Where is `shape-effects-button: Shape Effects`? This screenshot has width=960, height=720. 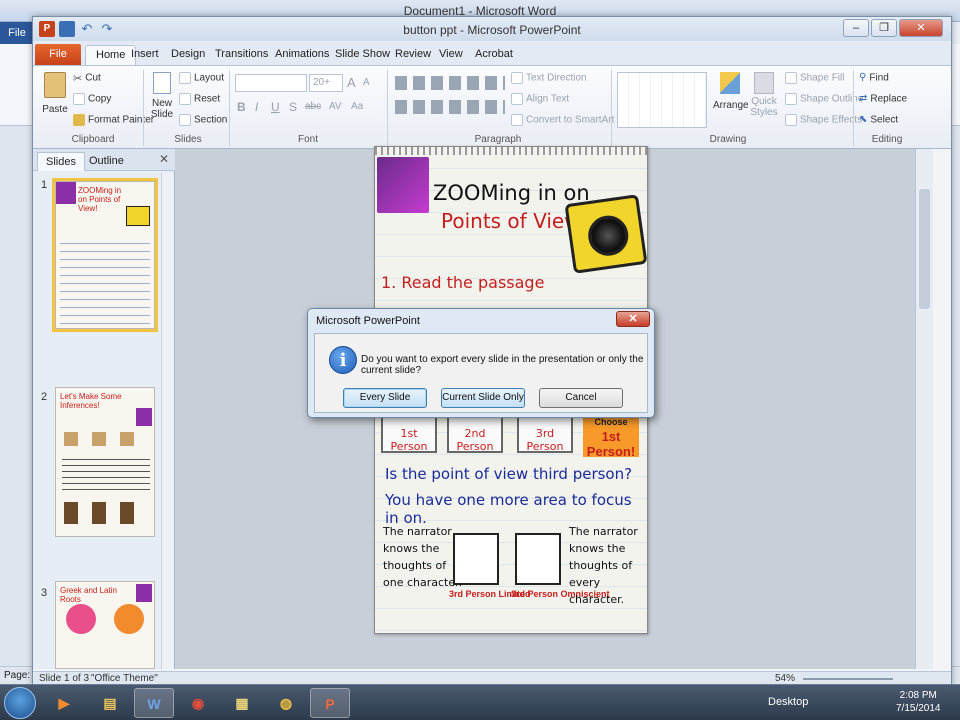
shape-effects-button: Shape Effects is located at coordinates (823, 120).